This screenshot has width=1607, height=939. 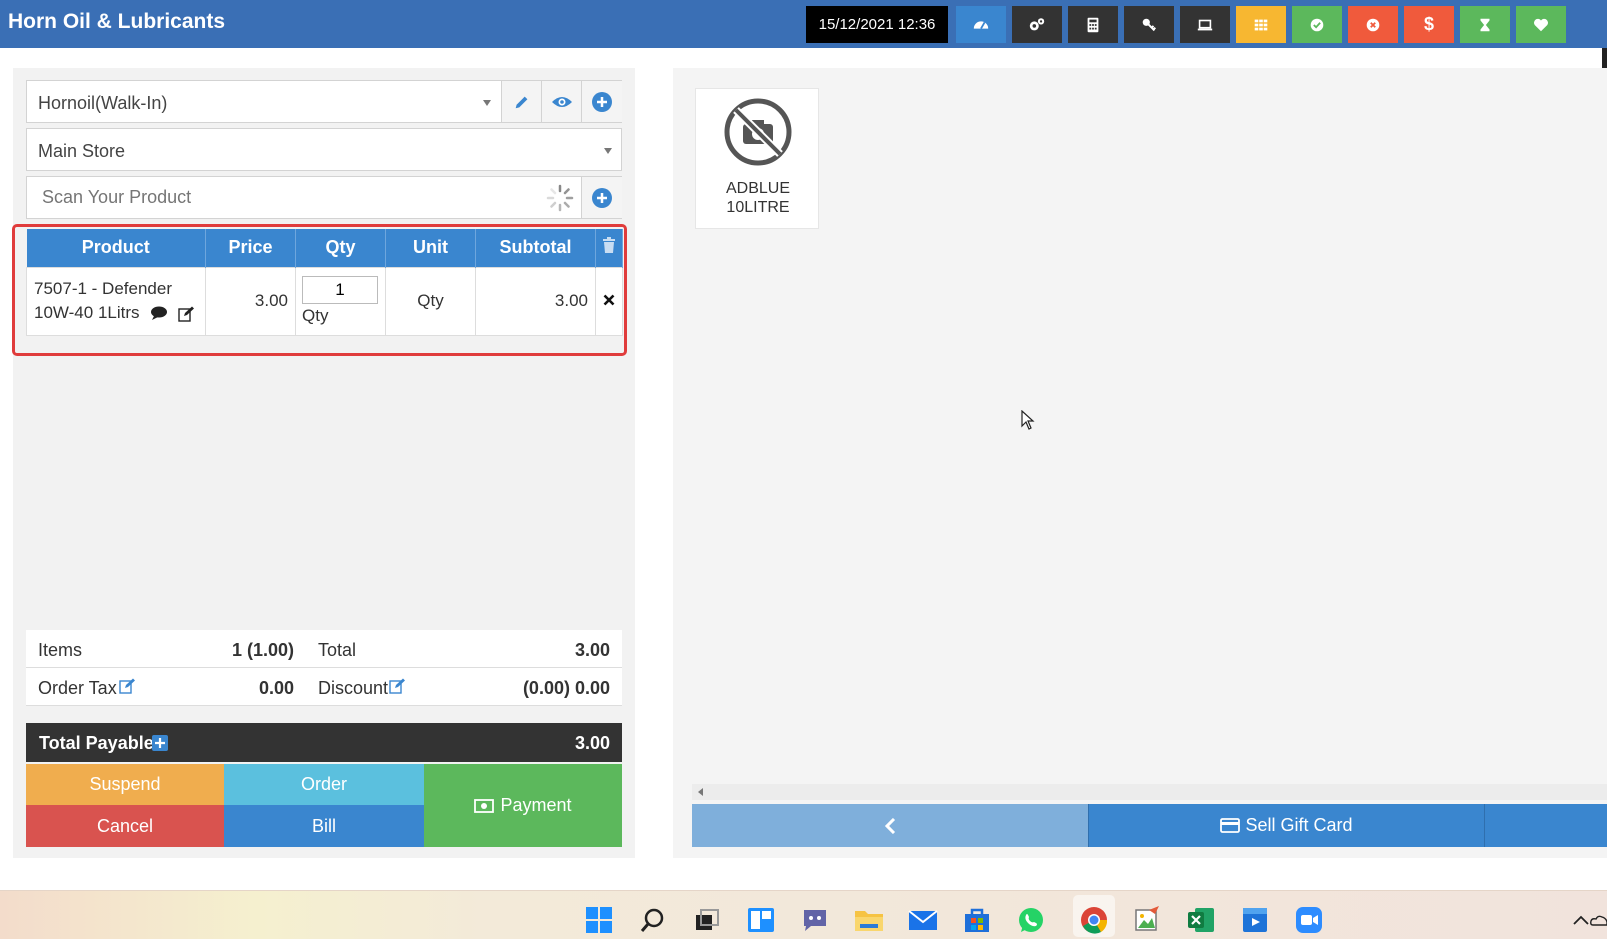 What do you see at coordinates (758, 132) in the screenshot?
I see `no-image-icon` at bounding box center [758, 132].